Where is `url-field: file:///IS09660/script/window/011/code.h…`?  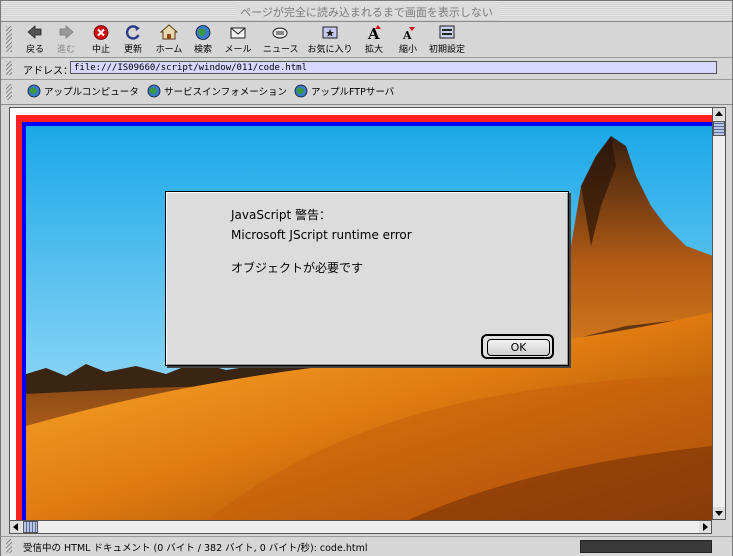
url-field: file:///IS09660/script/window/011/code.h… is located at coordinates (393, 67).